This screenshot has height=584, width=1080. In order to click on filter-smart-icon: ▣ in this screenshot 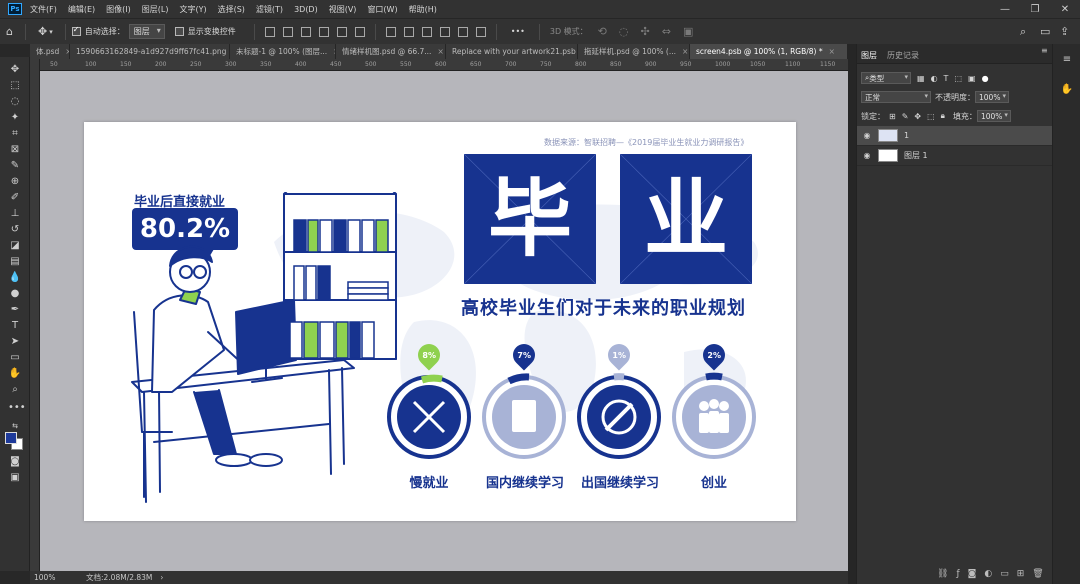, I will do `click(972, 78)`.